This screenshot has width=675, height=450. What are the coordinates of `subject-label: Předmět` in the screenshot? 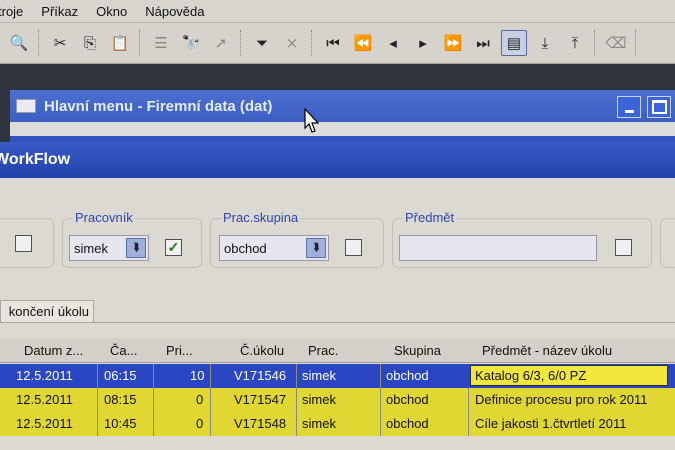 It's located at (430, 217).